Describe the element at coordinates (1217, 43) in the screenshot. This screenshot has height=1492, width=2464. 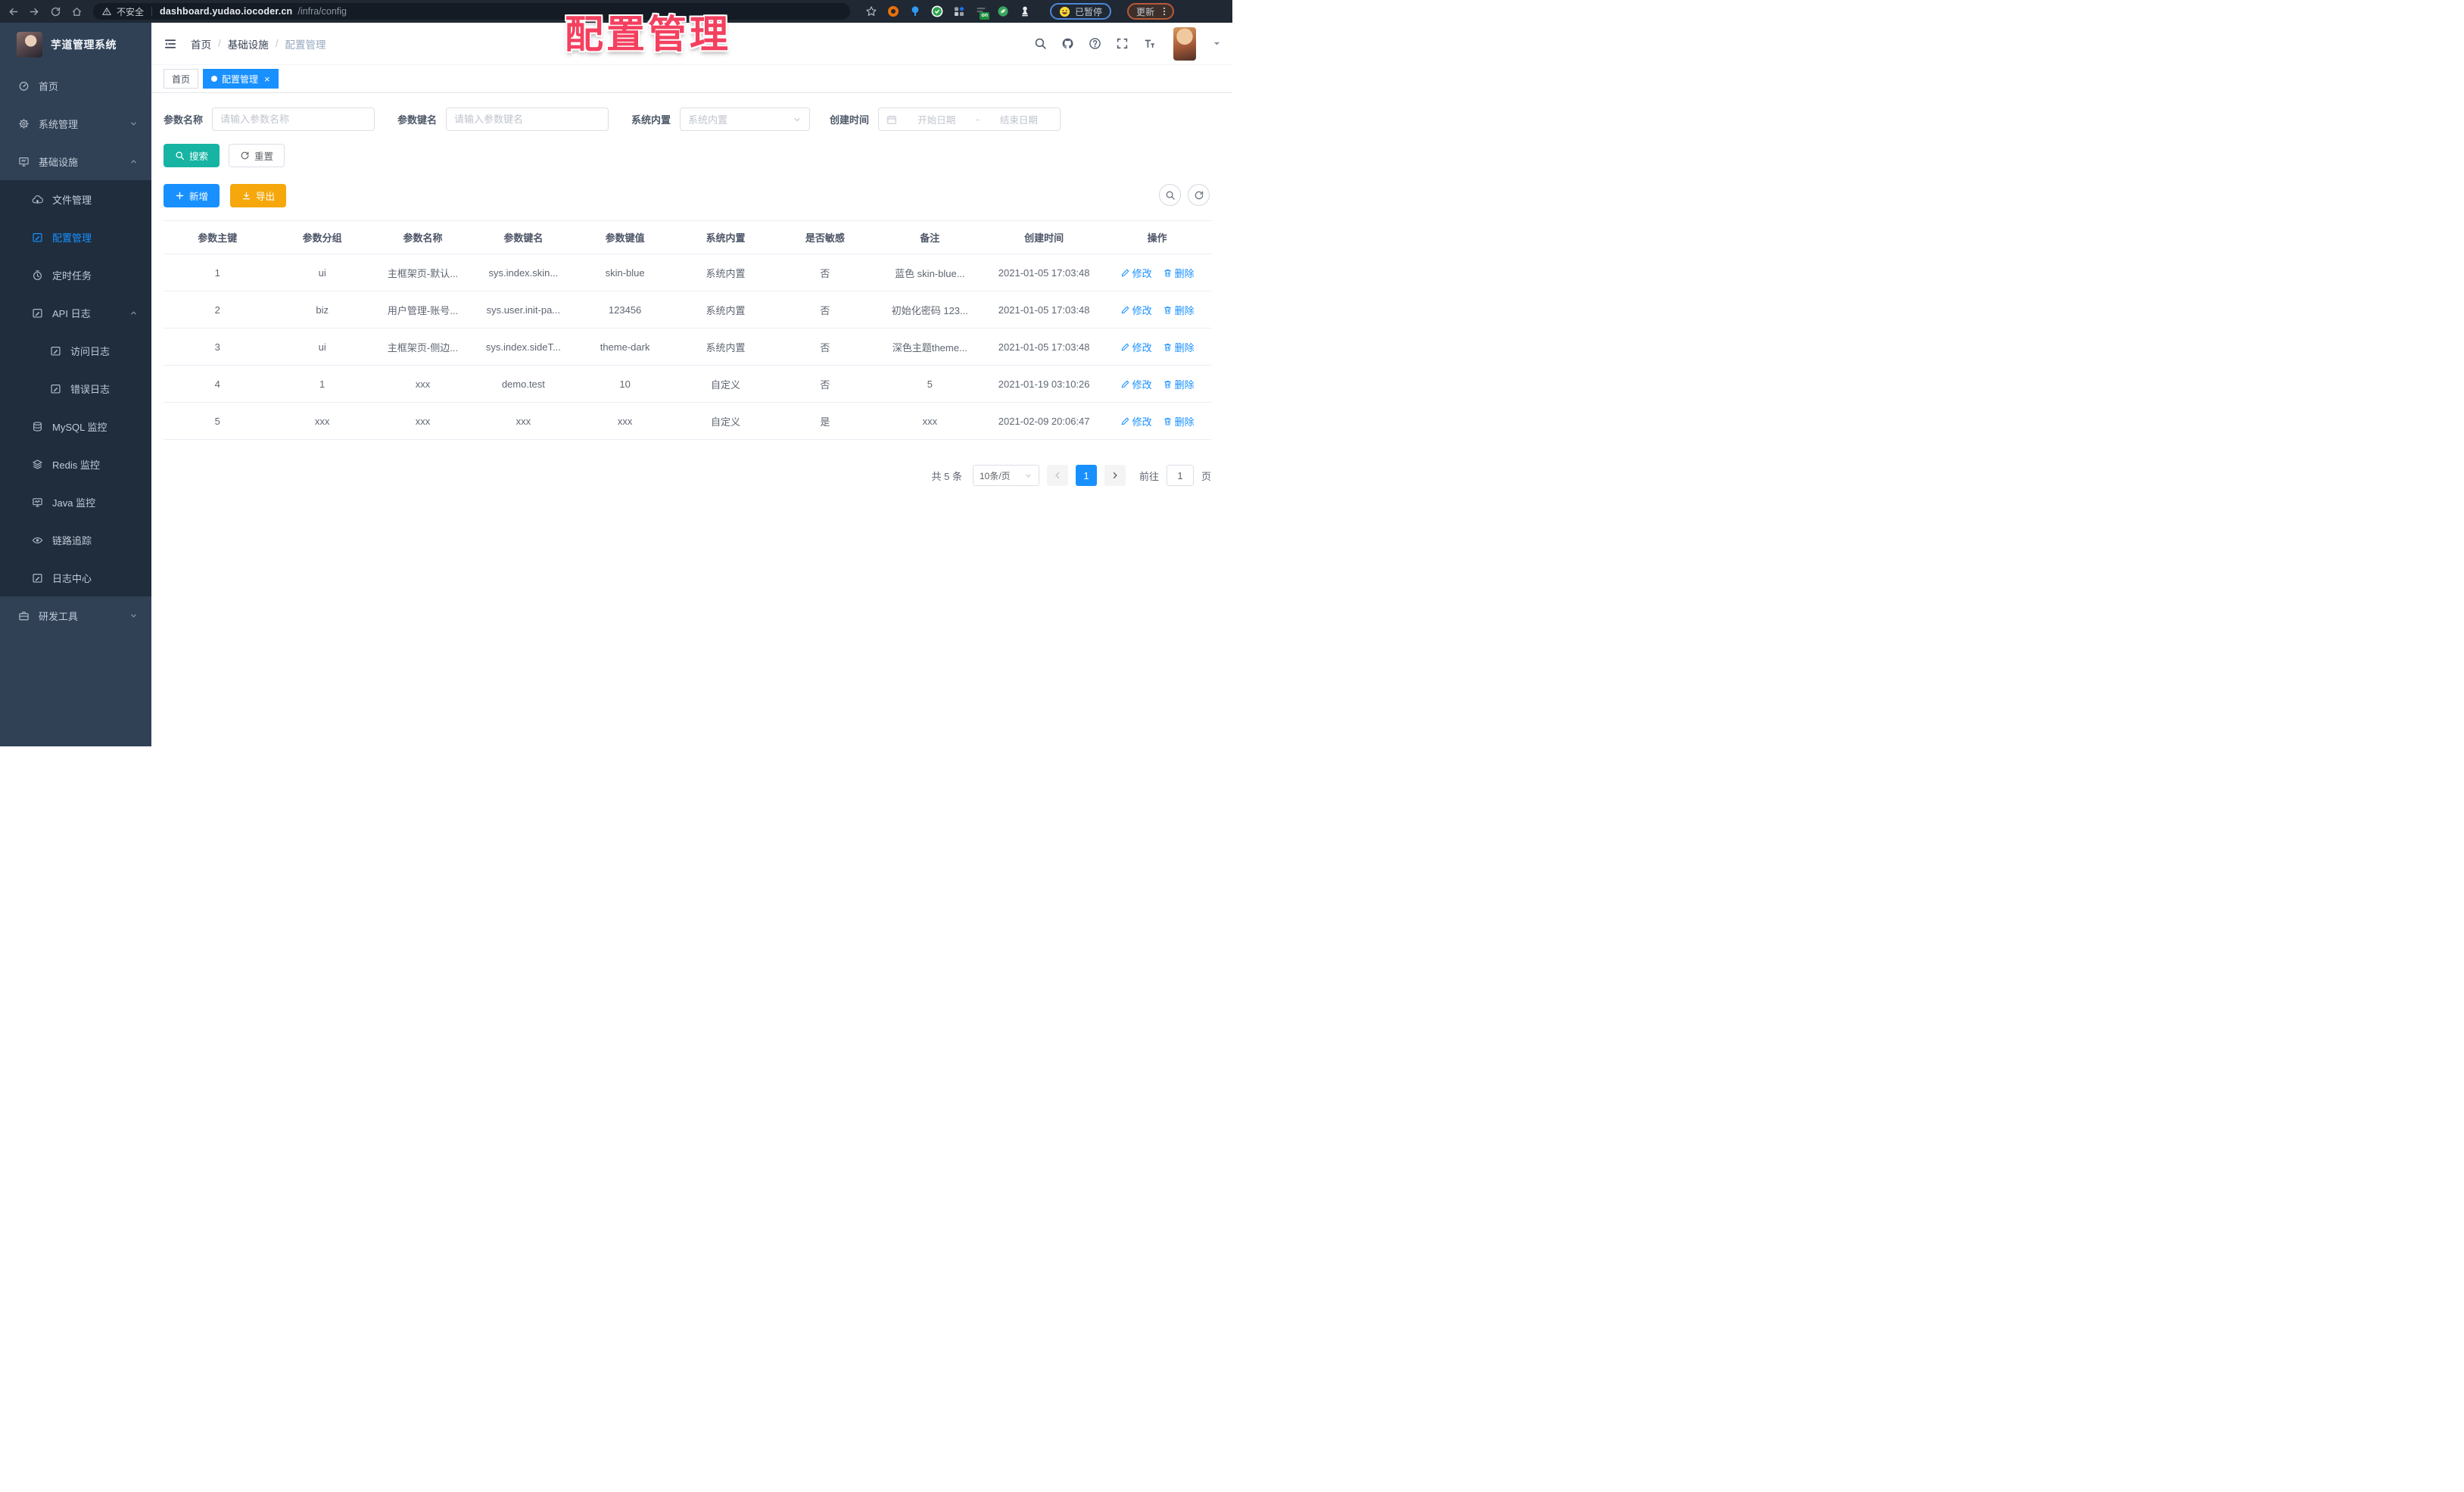
I see `avatar-caret-down-icon` at that location.